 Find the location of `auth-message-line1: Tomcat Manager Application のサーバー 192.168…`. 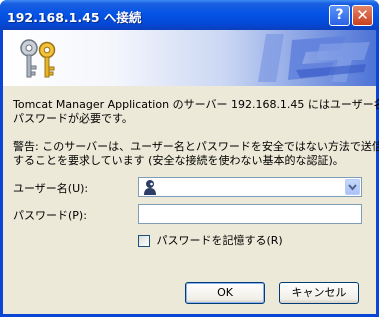

auth-message-line1: Tomcat Manager Application のサーバー 192.168… is located at coordinates (196, 104).